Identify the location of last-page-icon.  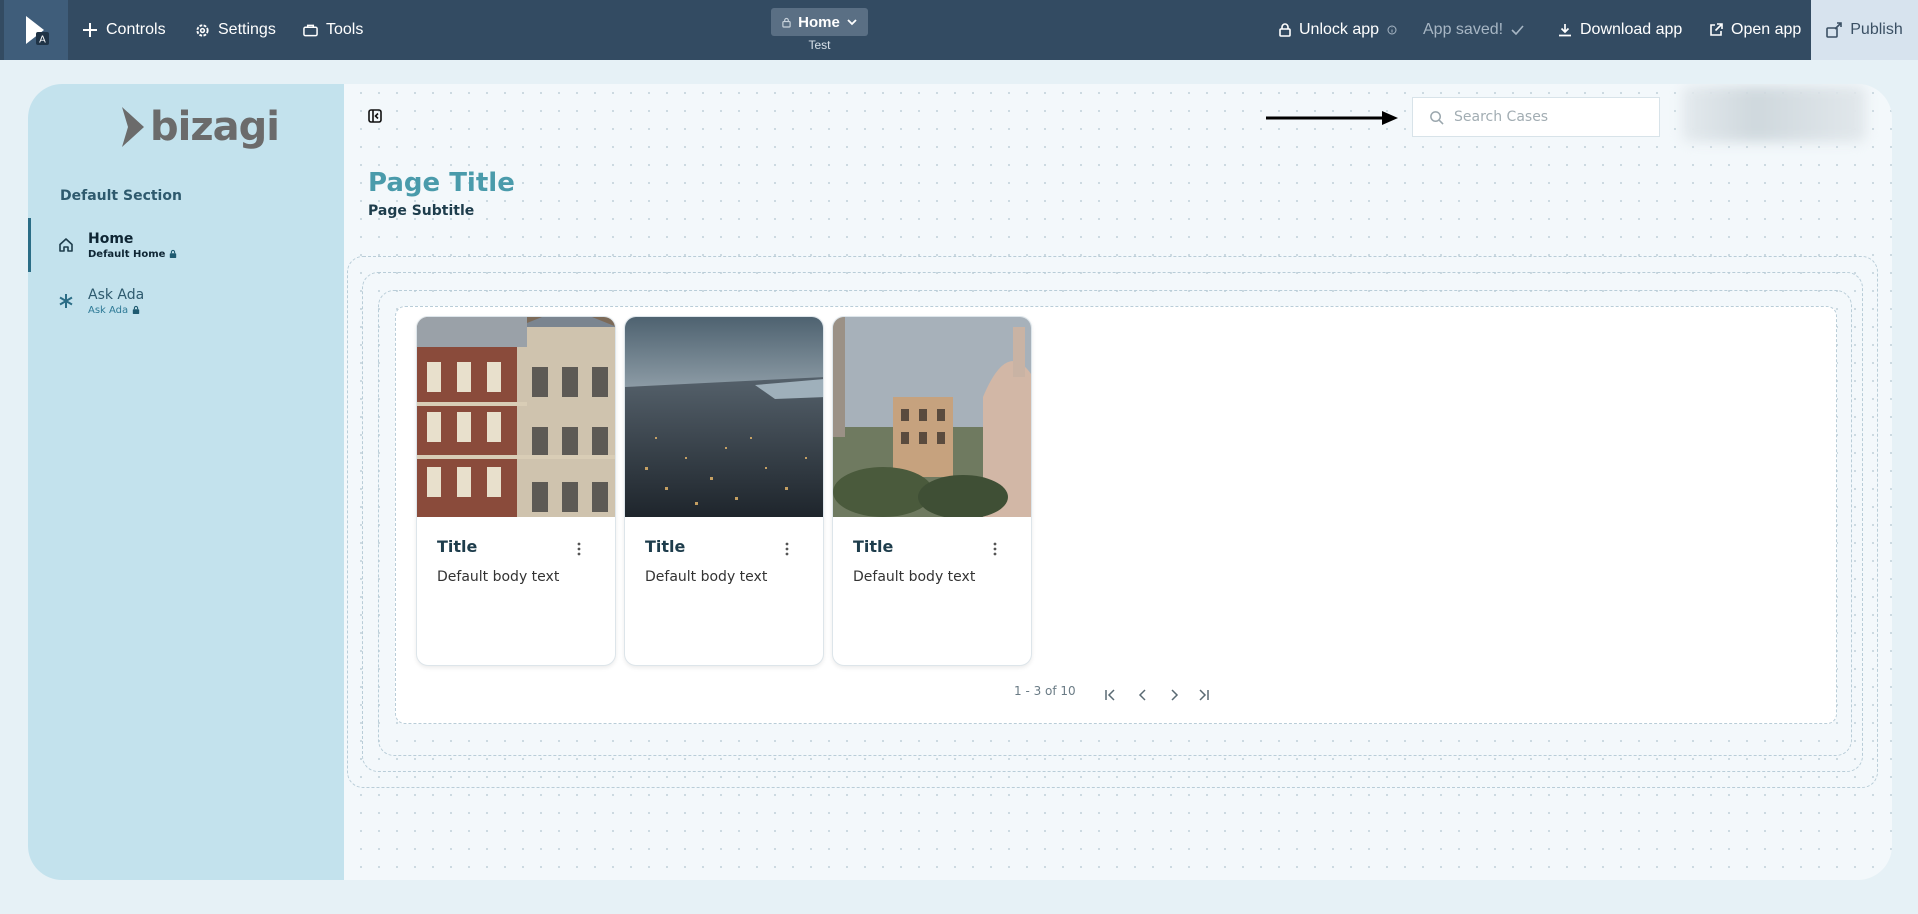
(1204, 695).